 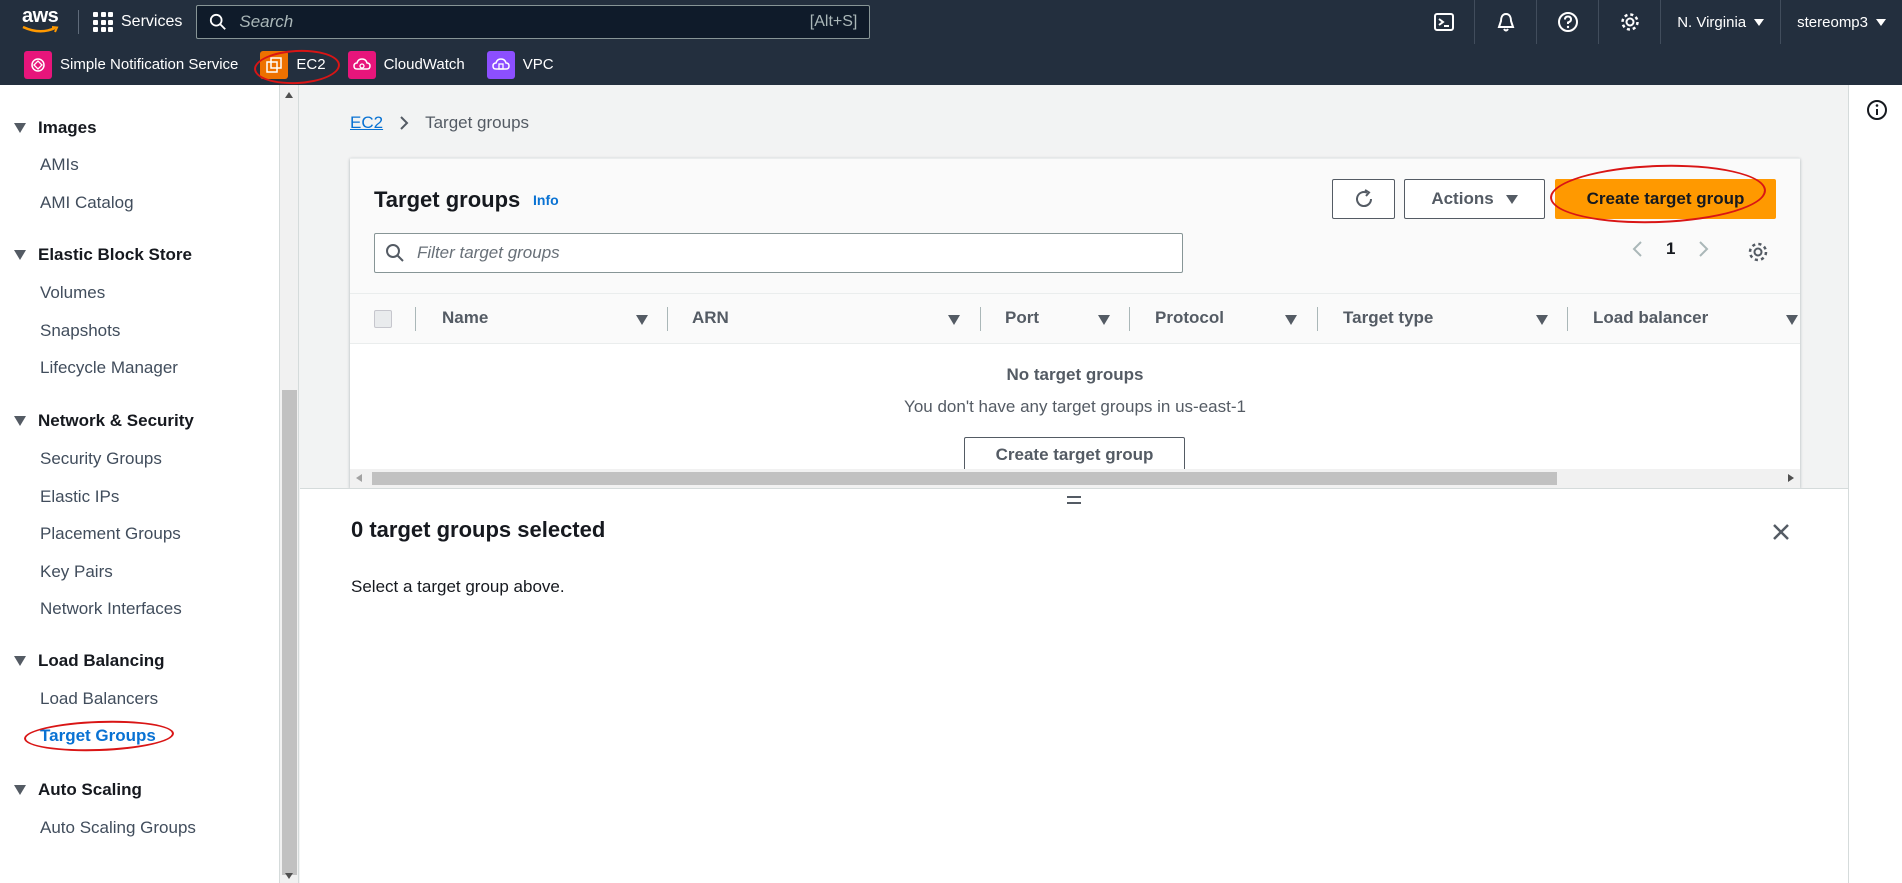 I want to click on create-target-group-button: Create target group, so click(x=1665, y=199).